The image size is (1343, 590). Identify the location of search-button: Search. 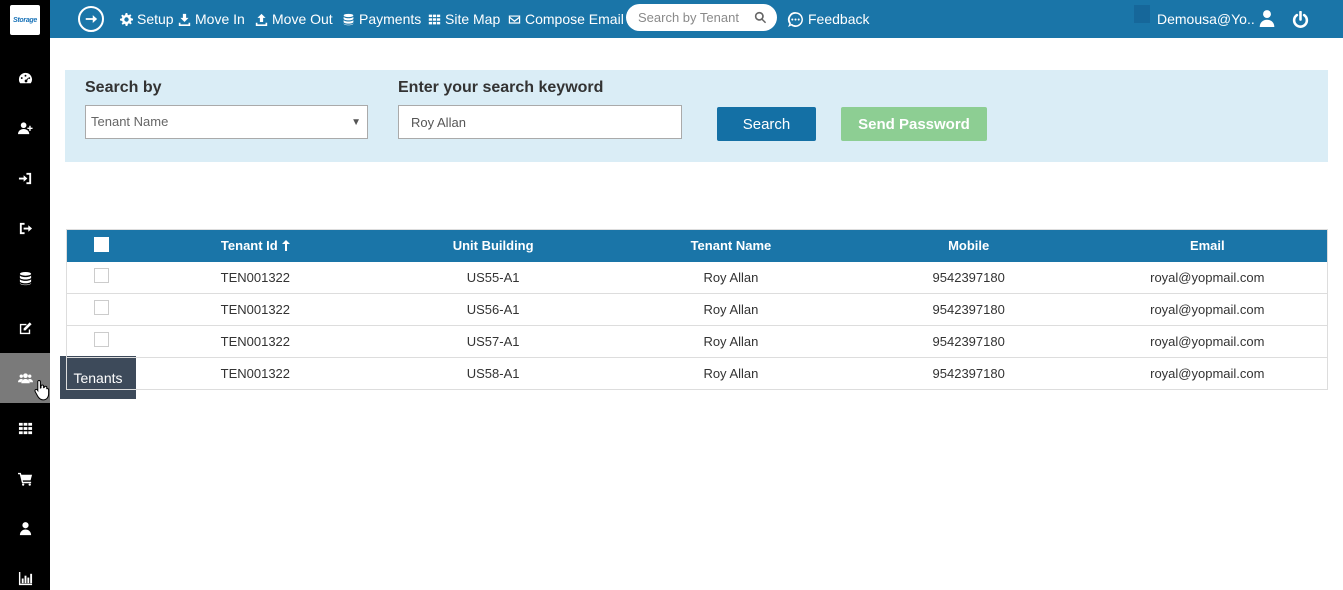
(766, 124).